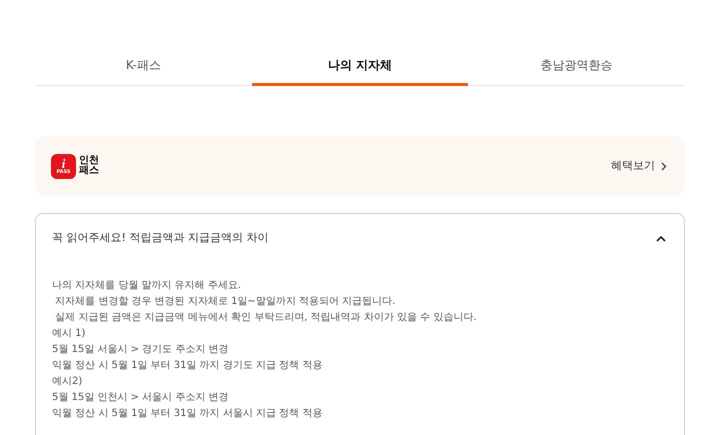 The height and width of the screenshot is (435, 720). What do you see at coordinates (188, 414) in the screenshot?
I see `notice-line: 익월 정산 시 5월 1일 부터 31일 까지 서울시 지급 정책 적용` at bounding box center [188, 414].